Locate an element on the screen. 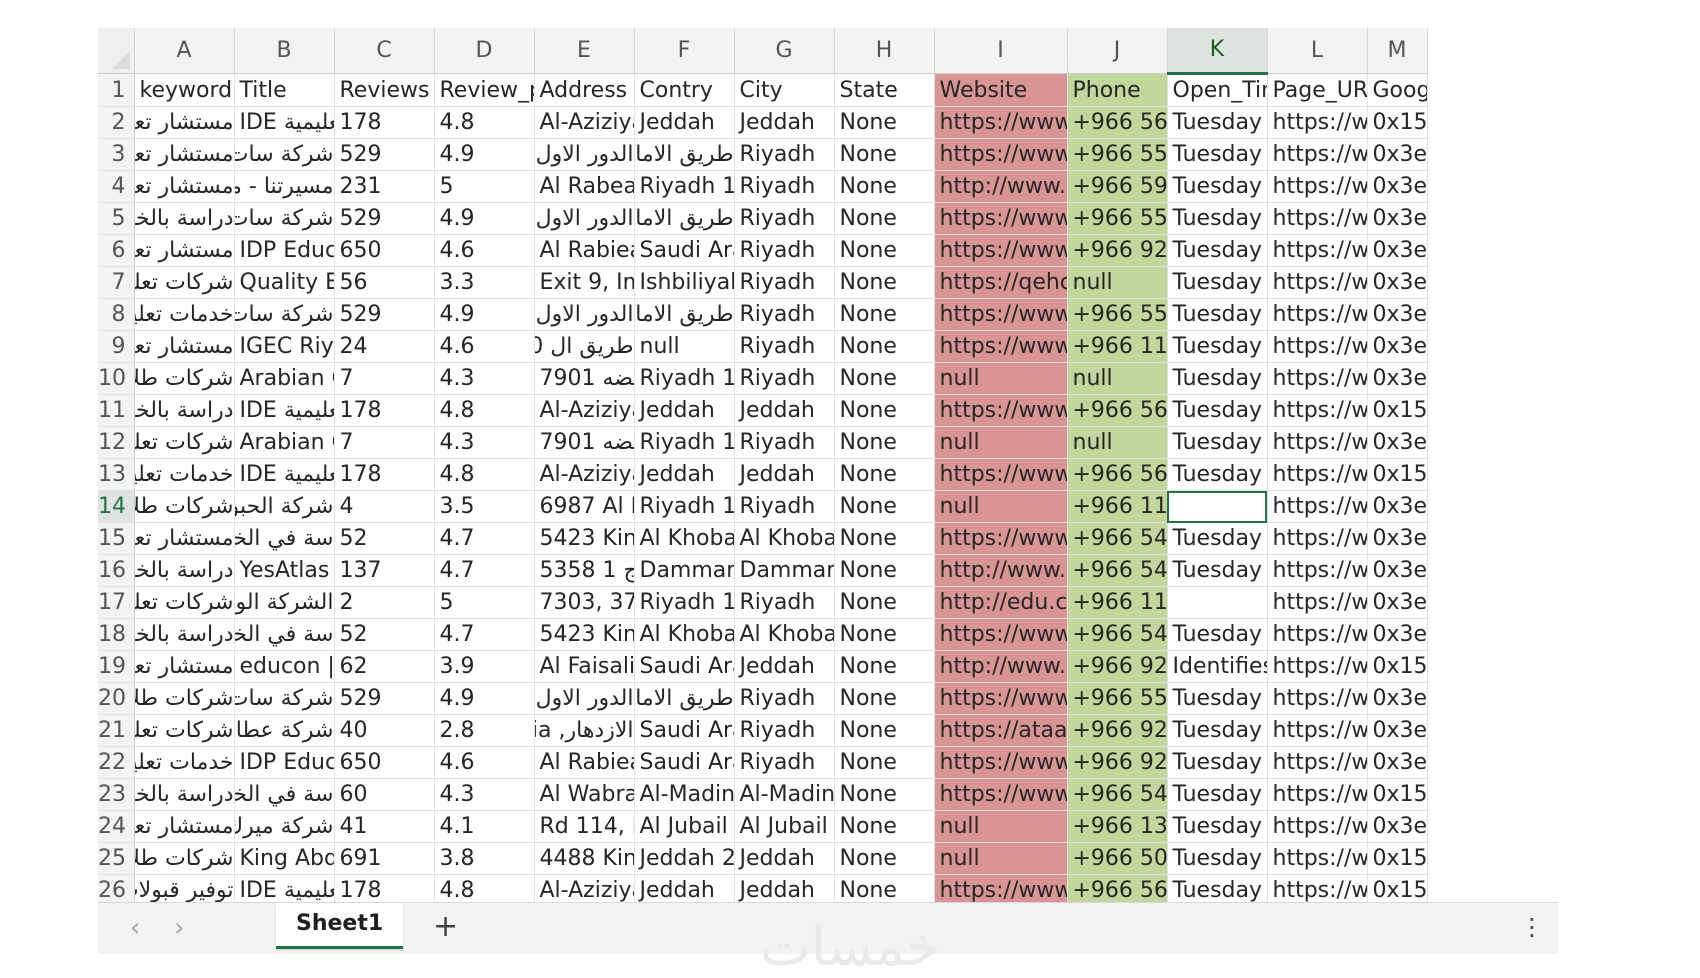 Image resolution: width=1700 pixels, height=978 pixels. table-cell: 4 is located at coordinates (384, 506).